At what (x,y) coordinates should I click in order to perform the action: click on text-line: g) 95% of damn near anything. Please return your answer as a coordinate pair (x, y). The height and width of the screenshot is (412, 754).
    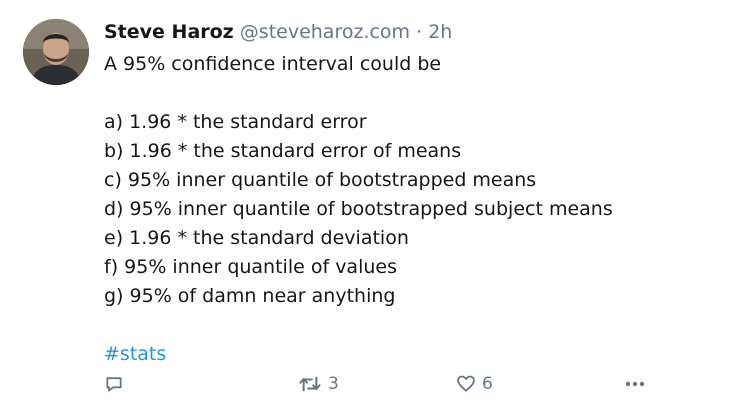
    Looking at the image, I should click on (250, 296).